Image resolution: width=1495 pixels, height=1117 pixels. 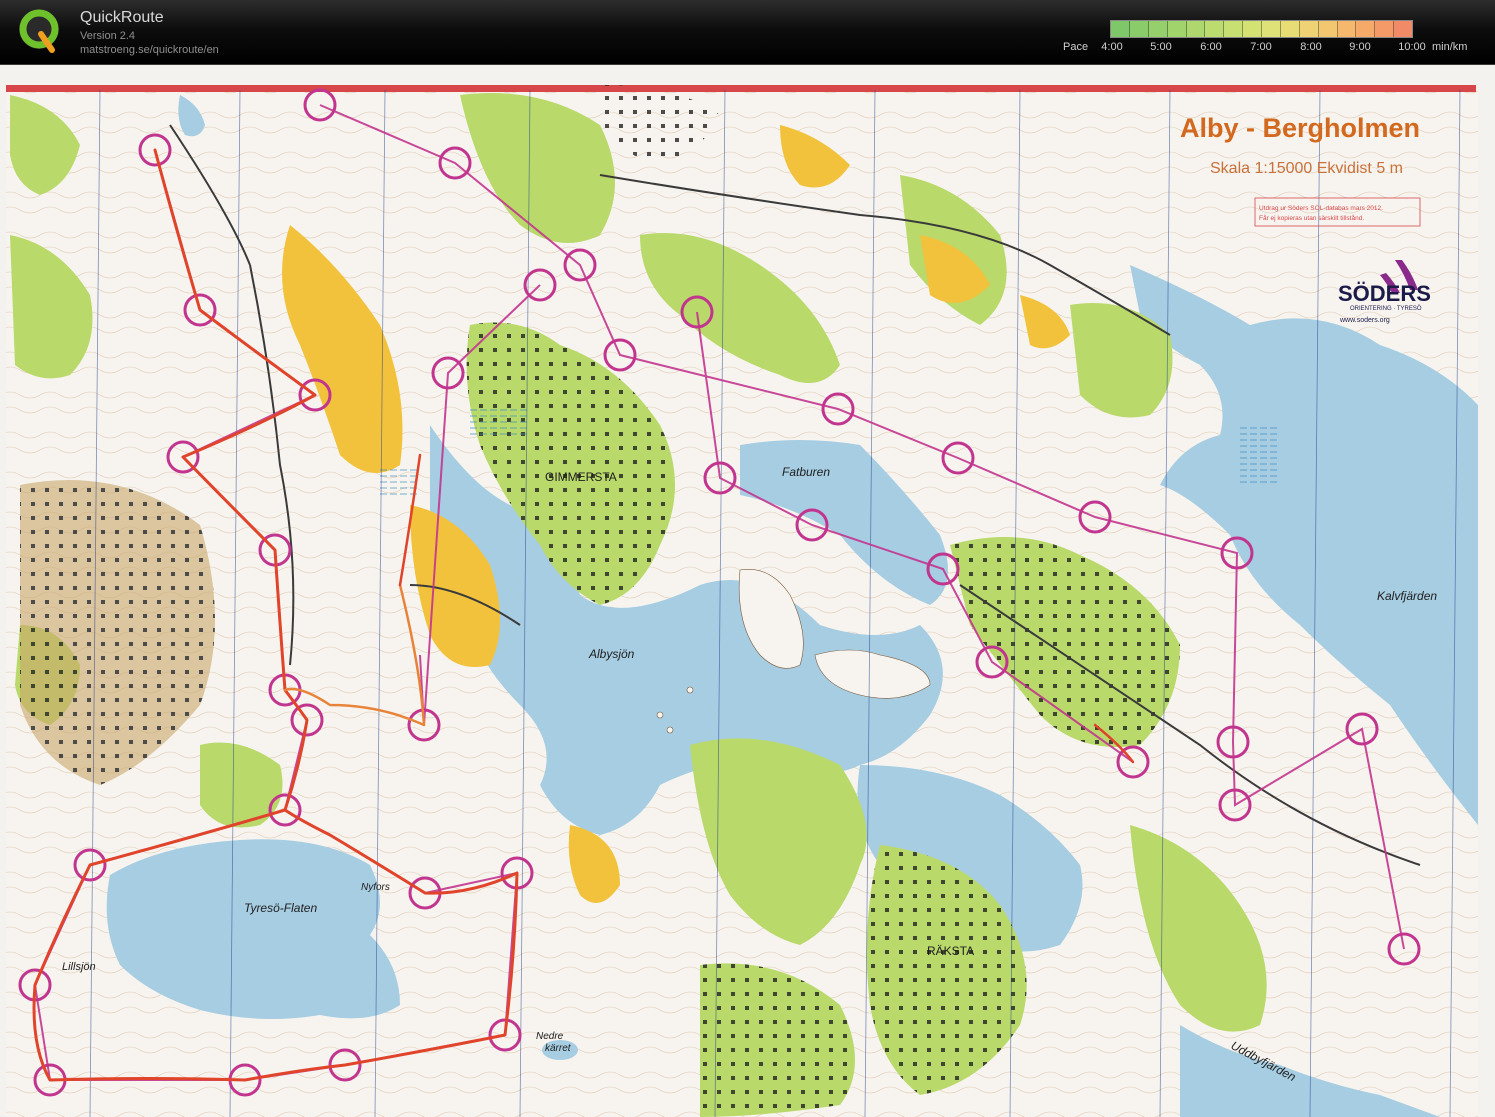 I want to click on pace-tick-label: 5:00, so click(x=1161, y=47).